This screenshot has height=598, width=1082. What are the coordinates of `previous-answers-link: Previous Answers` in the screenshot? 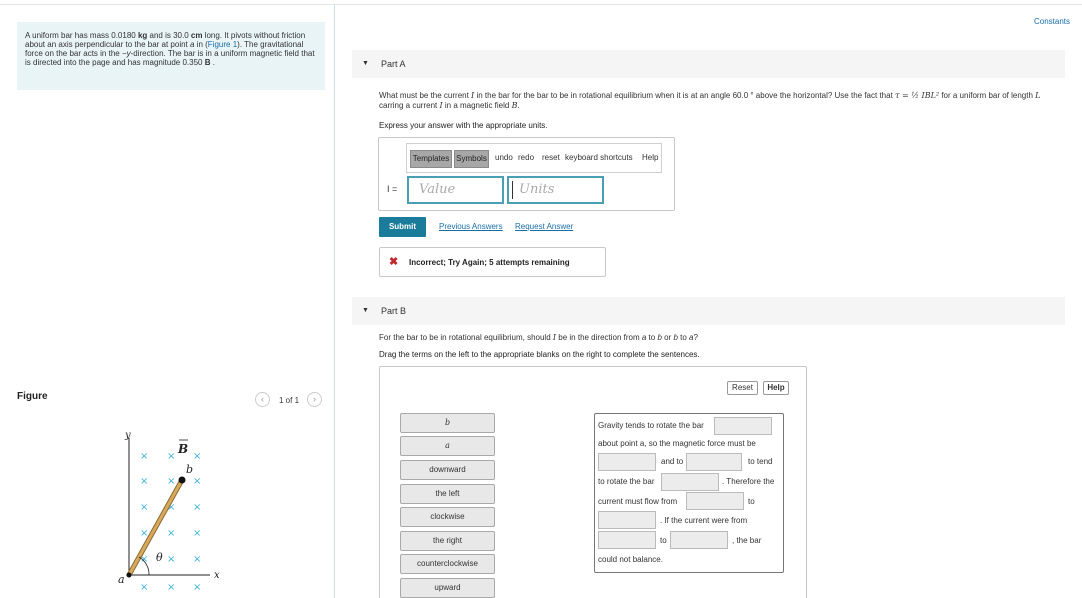 It's located at (471, 226).